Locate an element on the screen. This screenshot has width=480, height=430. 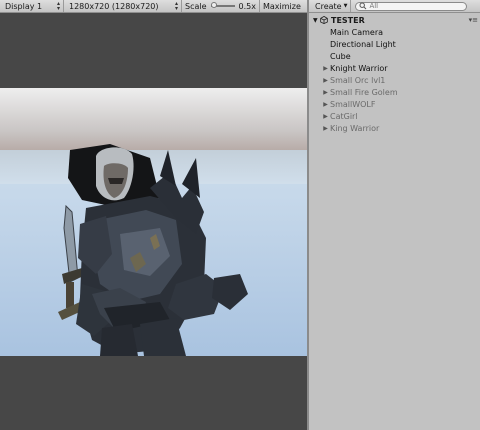
search-field is located at coordinates (411, 6).